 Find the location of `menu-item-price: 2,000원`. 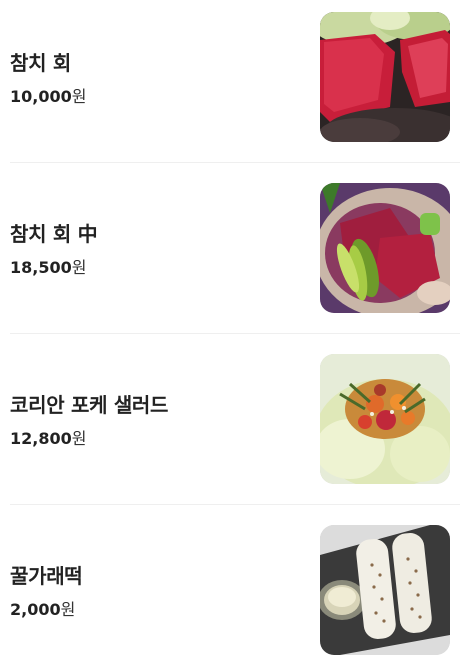

menu-item-price: 2,000원 is located at coordinates (42, 608).